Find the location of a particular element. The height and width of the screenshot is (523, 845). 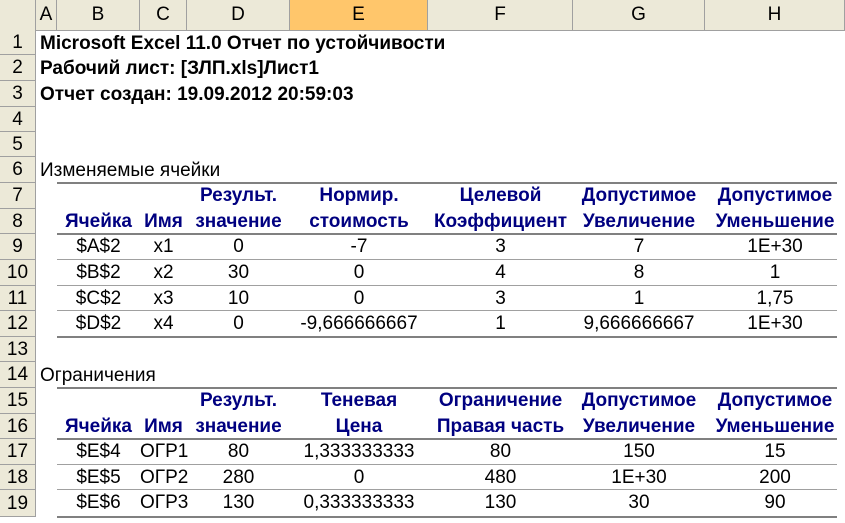

constraints-header-bottom: Правая часть is located at coordinates (500, 427).